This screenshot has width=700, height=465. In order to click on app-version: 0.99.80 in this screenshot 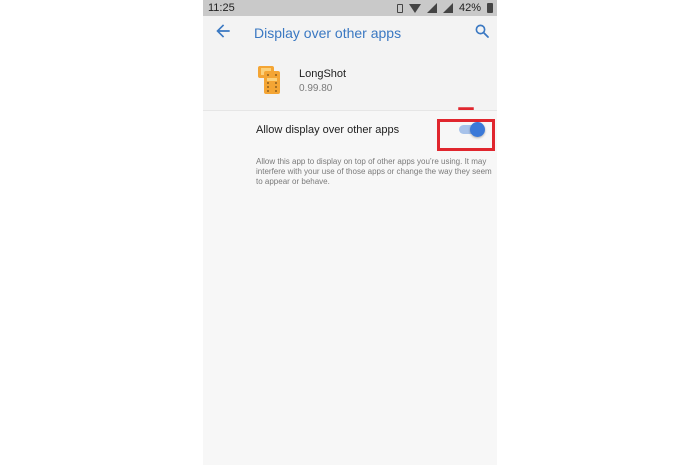, I will do `click(316, 88)`.